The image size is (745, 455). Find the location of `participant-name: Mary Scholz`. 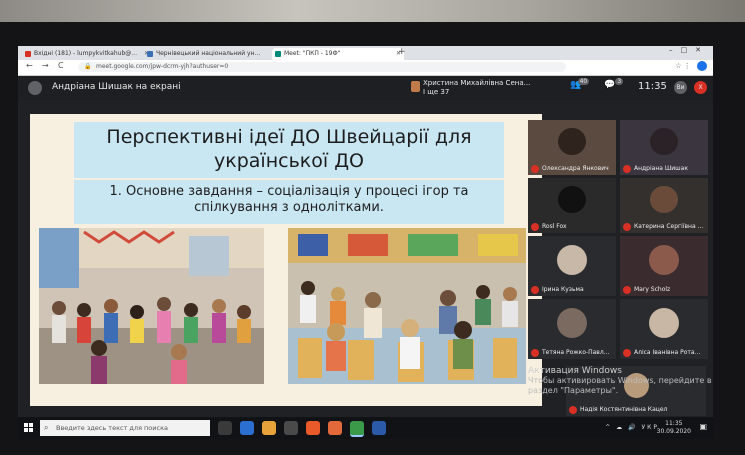

participant-name: Mary Scholz is located at coordinates (652, 289).